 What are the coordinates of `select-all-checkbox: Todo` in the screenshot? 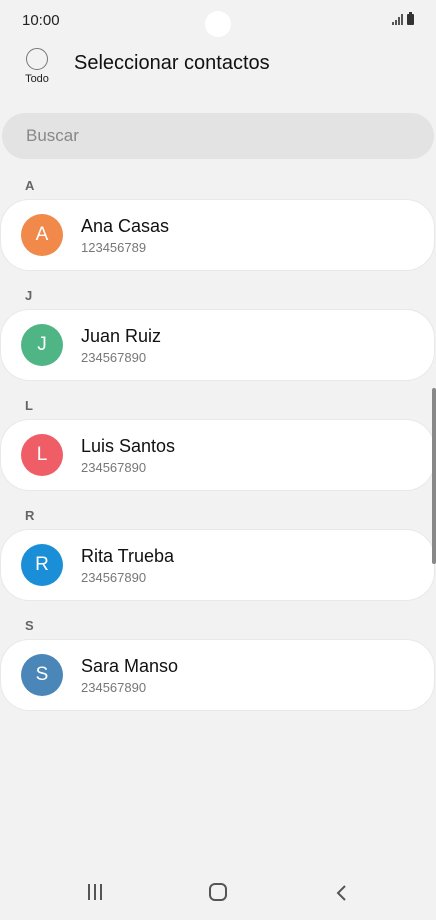 It's located at (37, 68).